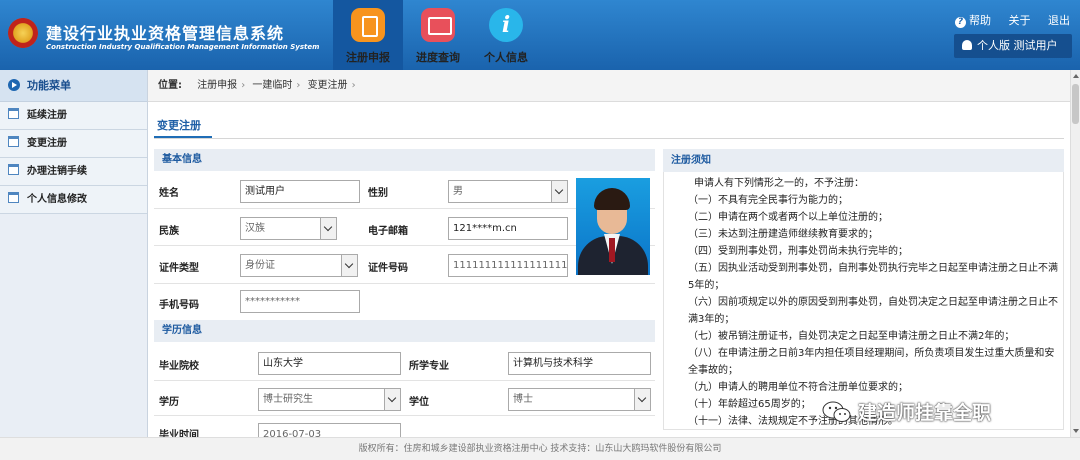  I want to click on sidebar-item-label: 办理注销手续, so click(57, 171).